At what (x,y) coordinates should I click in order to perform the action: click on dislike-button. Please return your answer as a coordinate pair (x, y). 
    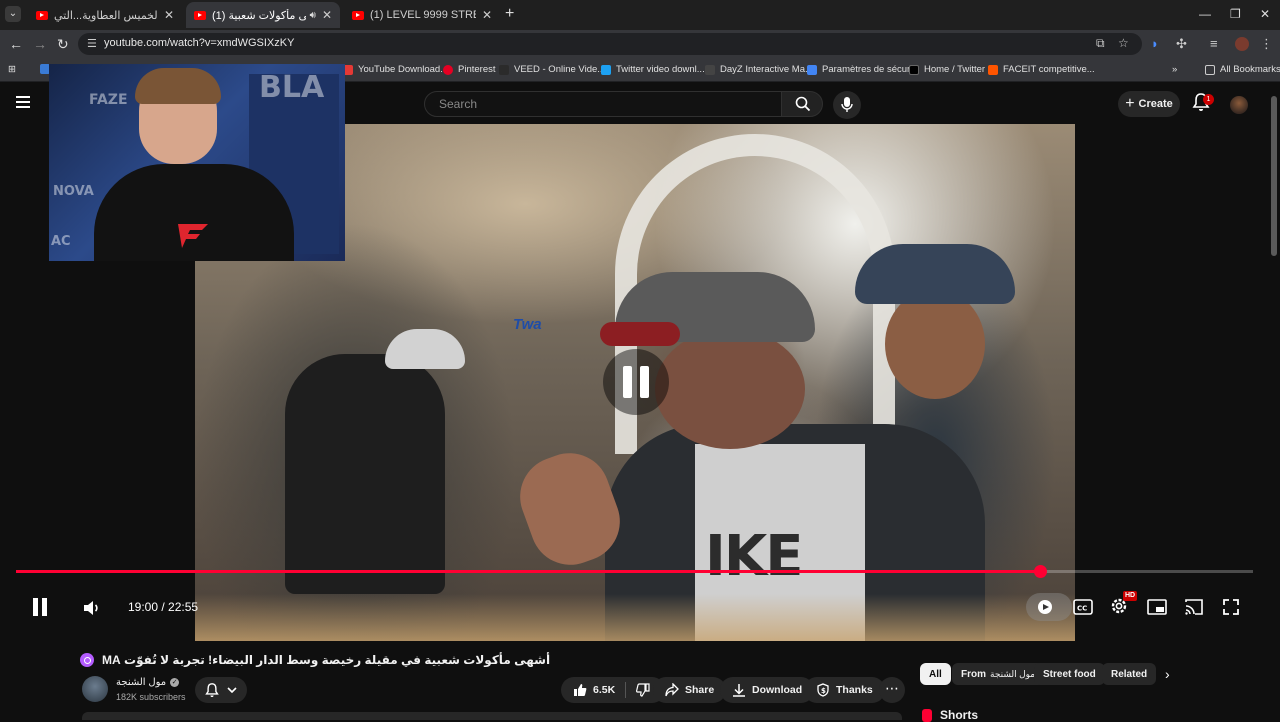
    Looking at the image, I should click on (643, 690).